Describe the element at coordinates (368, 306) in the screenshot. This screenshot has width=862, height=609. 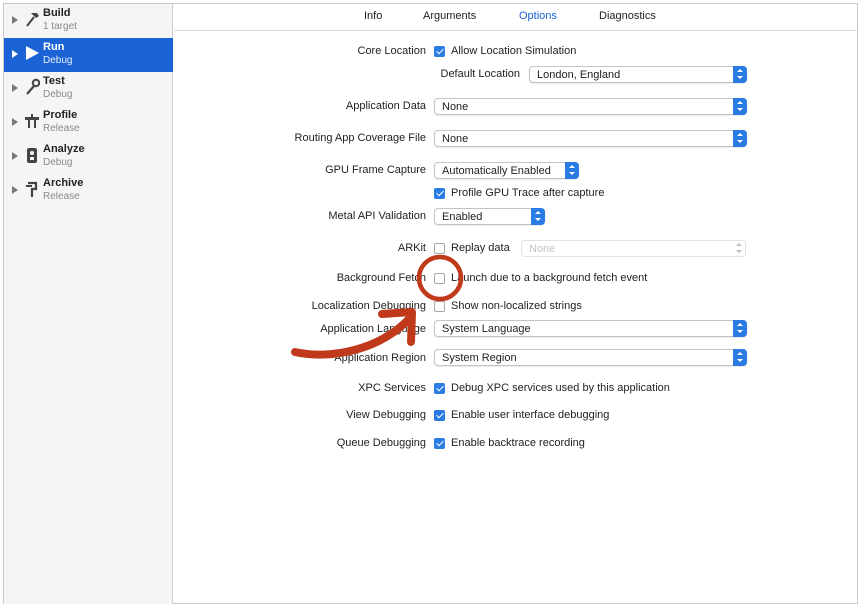
I see `localization-debugging-label: Localization Debugging` at that location.